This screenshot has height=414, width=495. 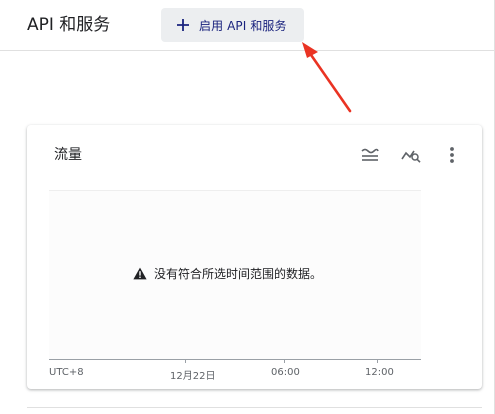 What do you see at coordinates (183, 25) in the screenshot?
I see `plus-icon` at bounding box center [183, 25].